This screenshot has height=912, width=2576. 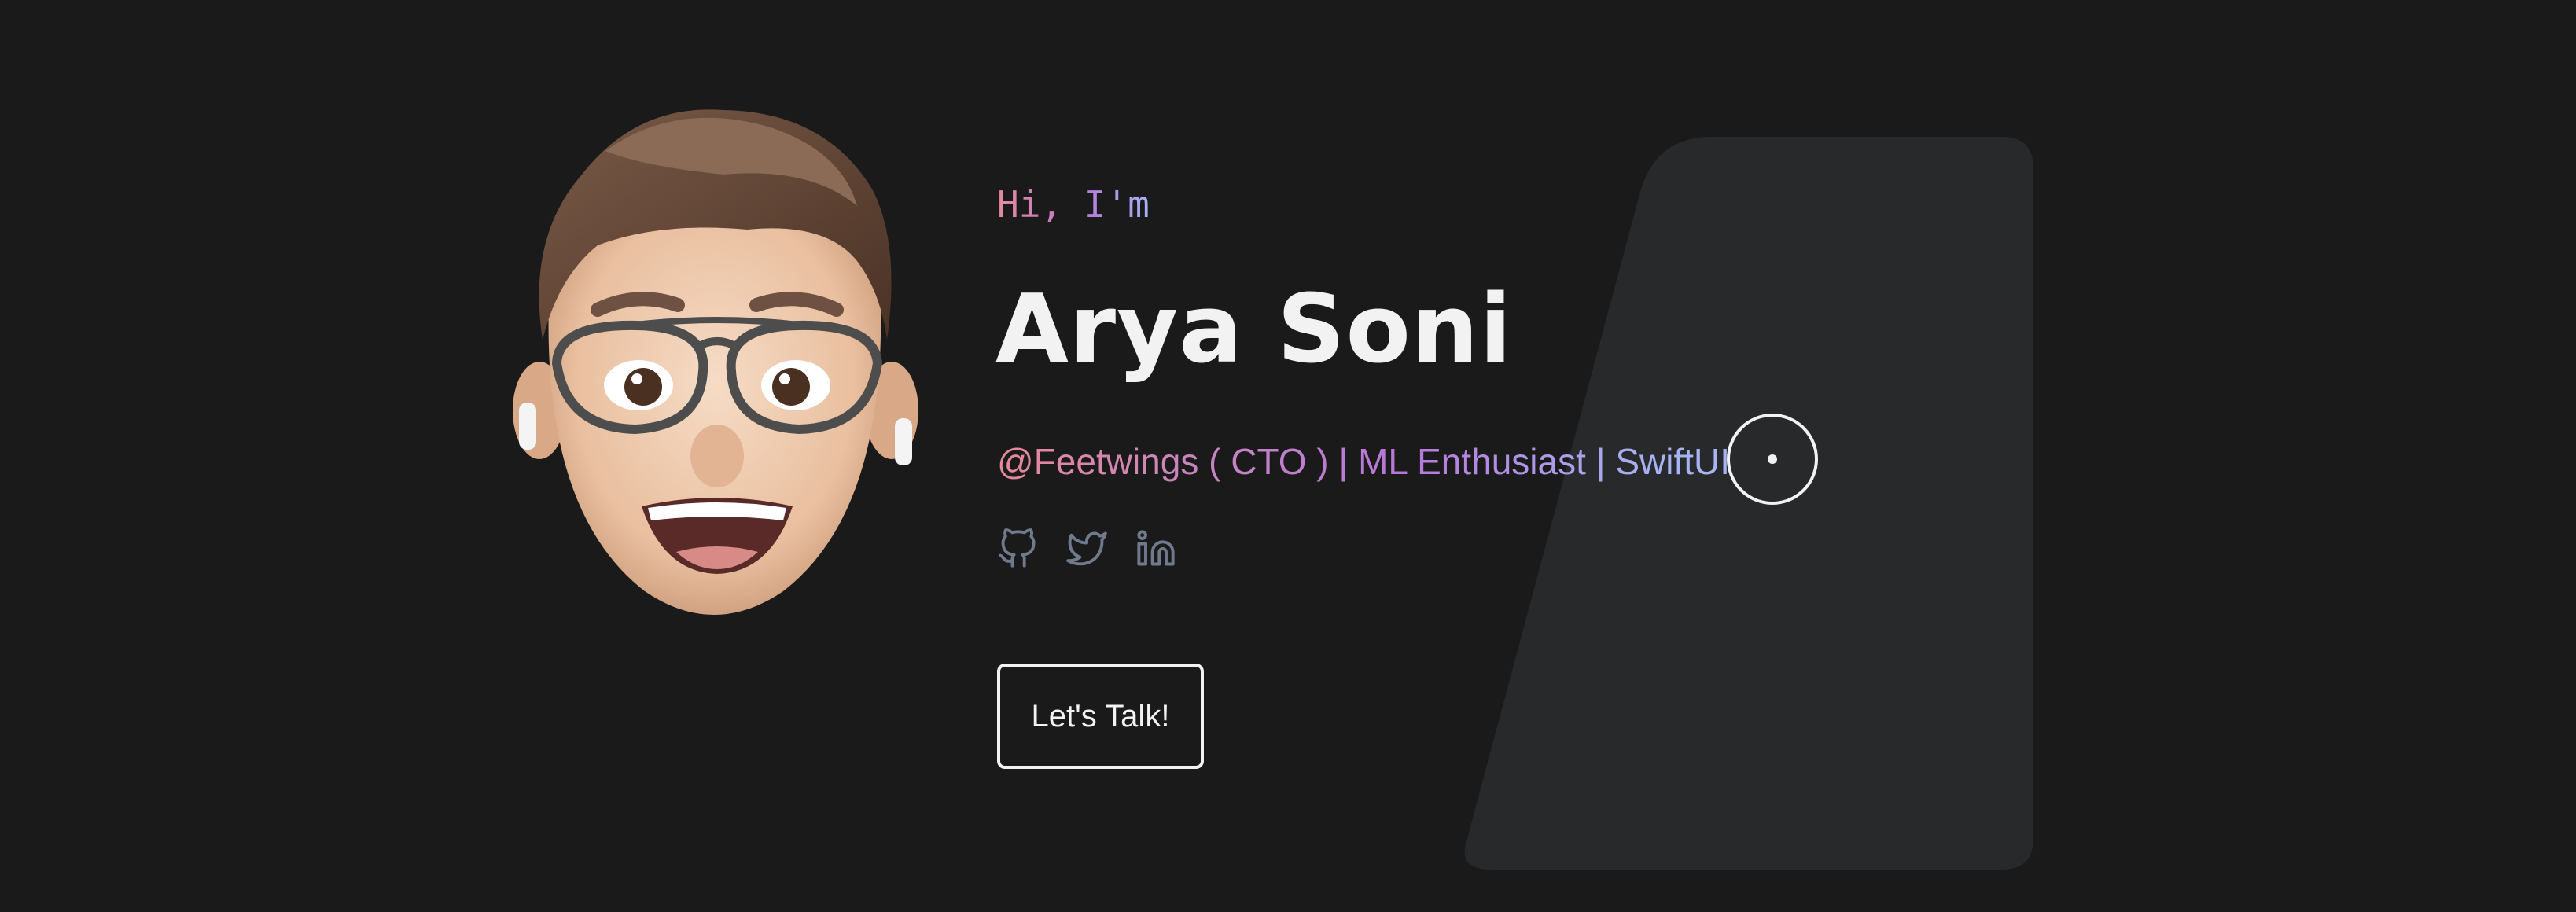 I want to click on lets-talk-button: Let's Talk!, so click(x=1101, y=716).